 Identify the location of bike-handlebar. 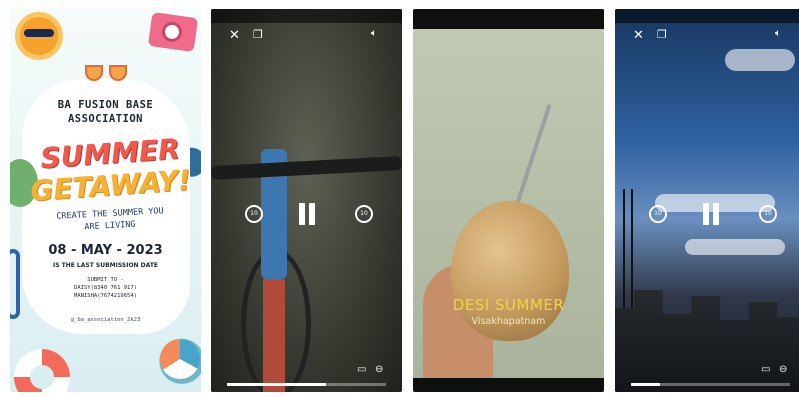
(306, 168).